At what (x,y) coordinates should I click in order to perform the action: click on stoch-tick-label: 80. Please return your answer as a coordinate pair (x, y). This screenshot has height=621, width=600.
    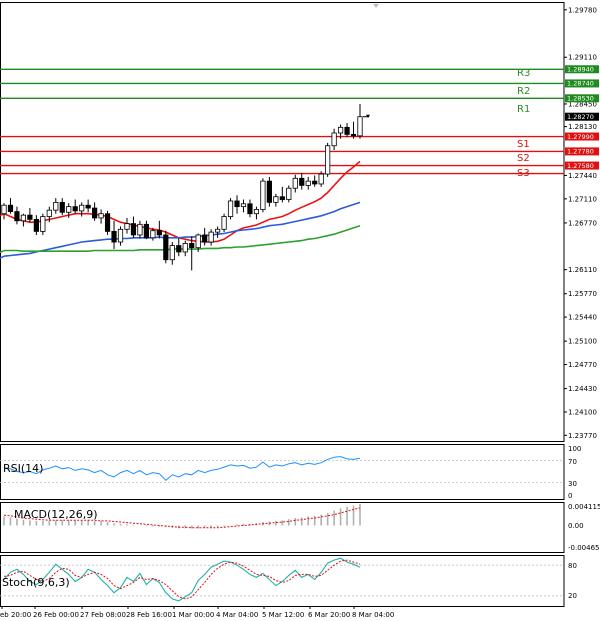
    Looking at the image, I should click on (572, 566).